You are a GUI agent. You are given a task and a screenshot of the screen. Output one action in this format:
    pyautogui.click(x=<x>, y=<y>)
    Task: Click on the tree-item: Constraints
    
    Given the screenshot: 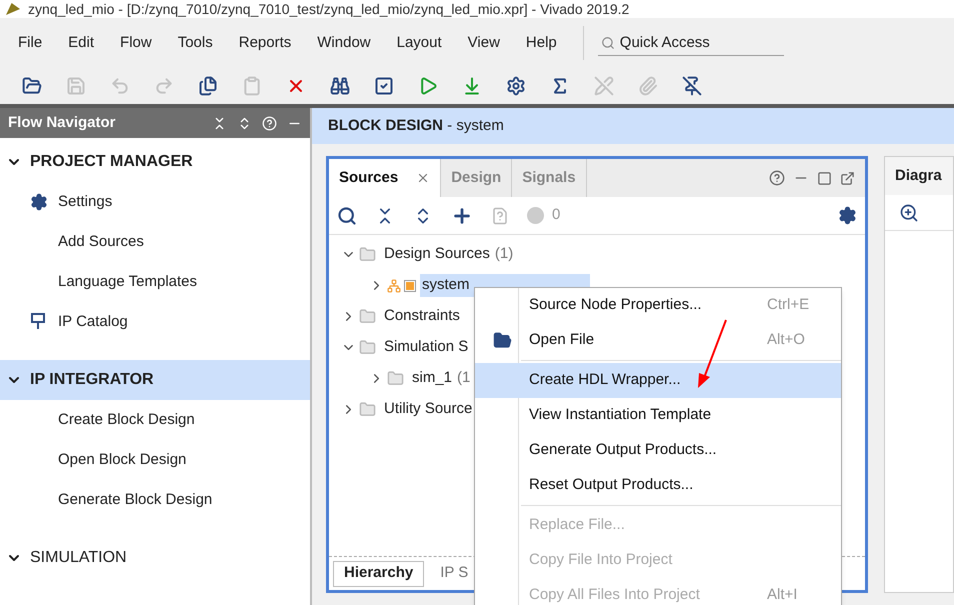 What is the action you would take?
    pyautogui.click(x=422, y=316)
    